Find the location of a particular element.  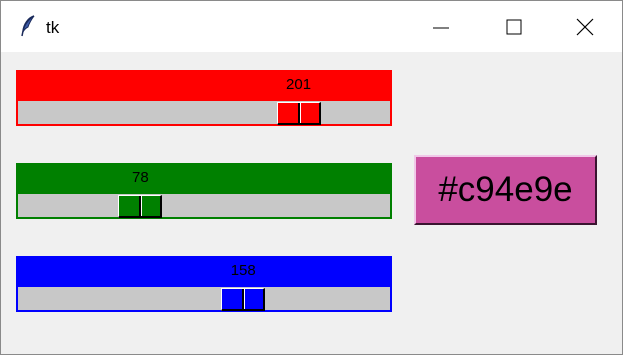

blue-slider-thumb is located at coordinates (243, 299).